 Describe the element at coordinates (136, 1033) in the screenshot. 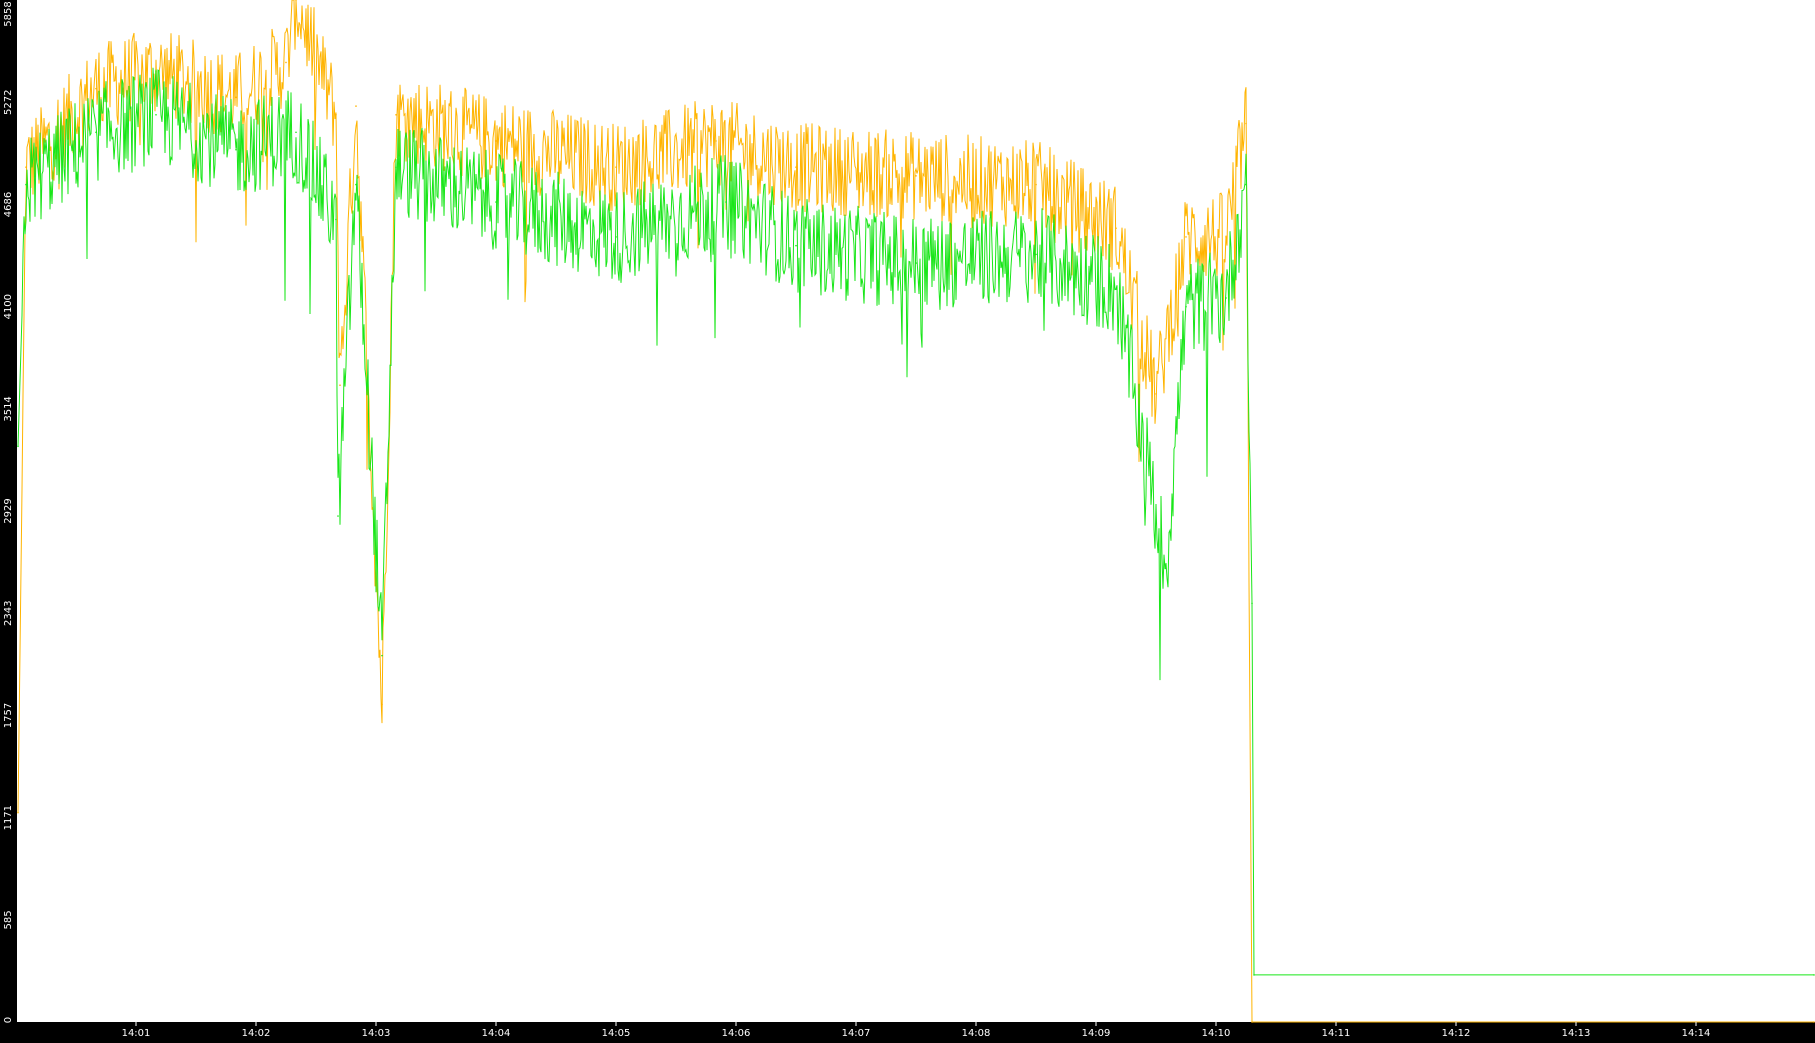

I see `x-tick-label: 14:01` at that location.